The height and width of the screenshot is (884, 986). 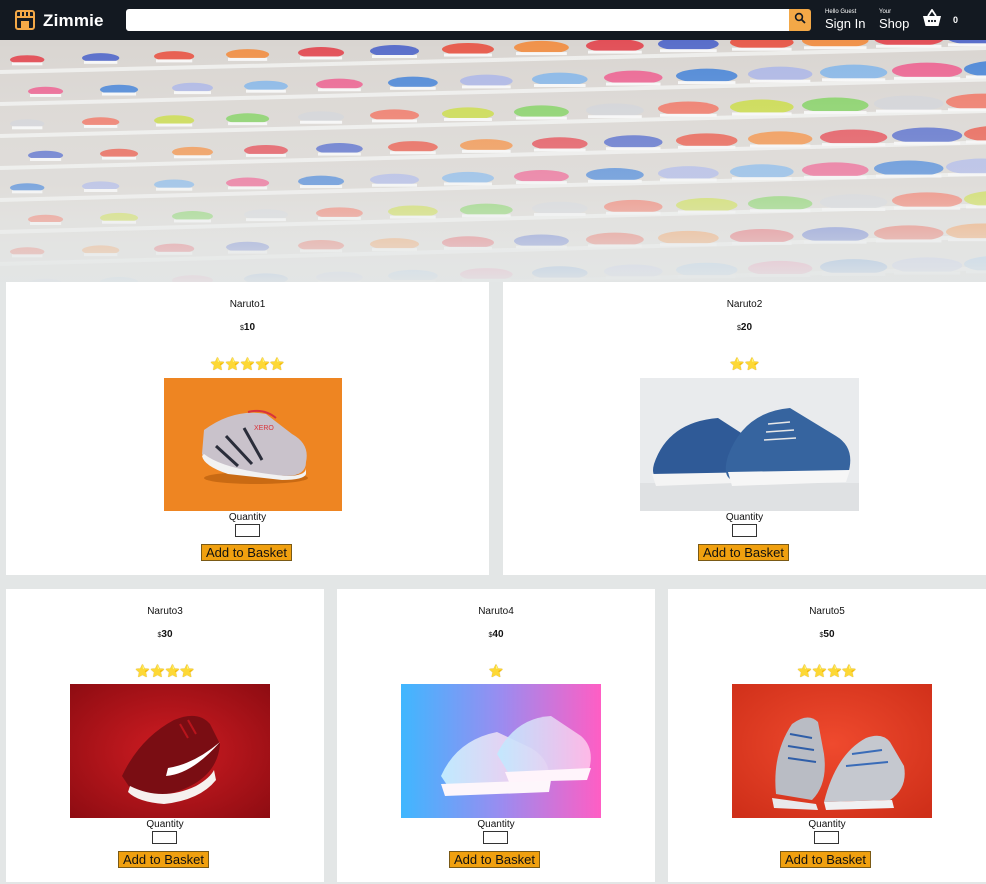 What do you see at coordinates (247, 364) in the screenshot?
I see `product-rating: ⭐⭐⭐⭐⭐` at bounding box center [247, 364].